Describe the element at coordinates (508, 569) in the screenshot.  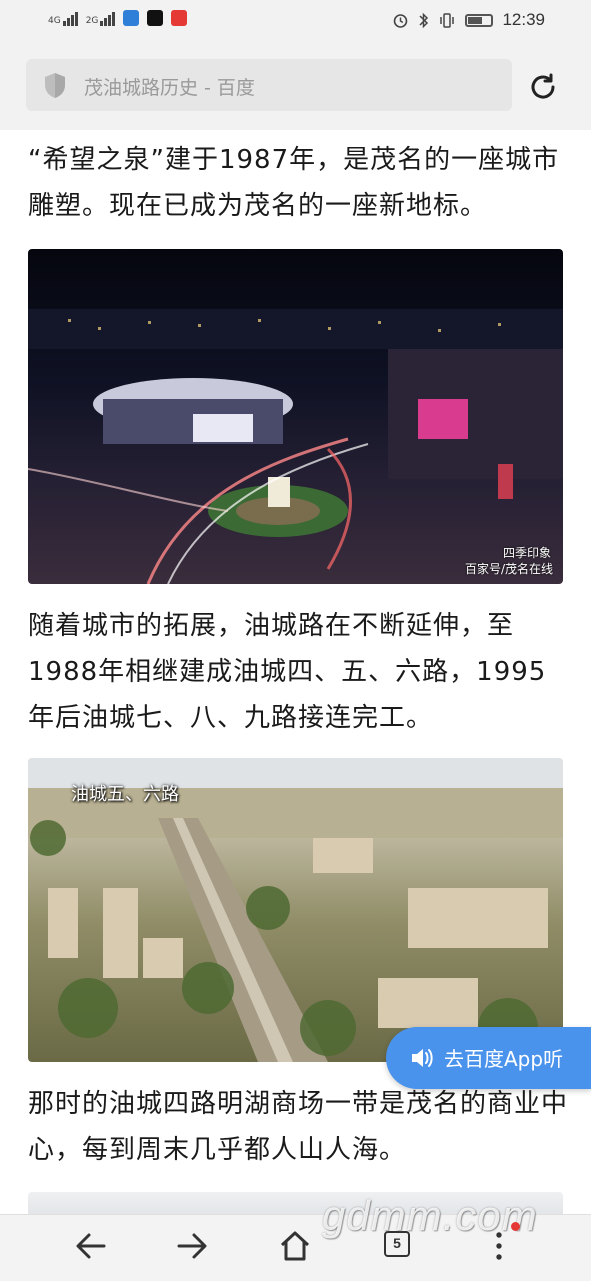
I see `photo-credit: 百家号/茂名在线` at that location.